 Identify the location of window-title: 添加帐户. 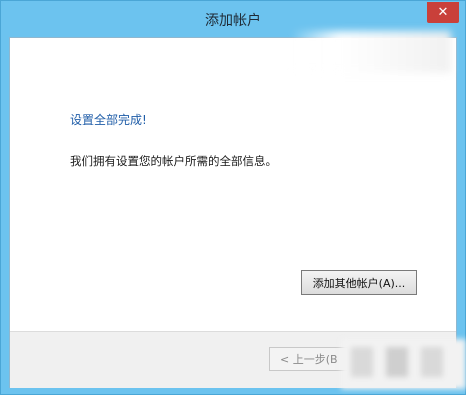
(233, 21).